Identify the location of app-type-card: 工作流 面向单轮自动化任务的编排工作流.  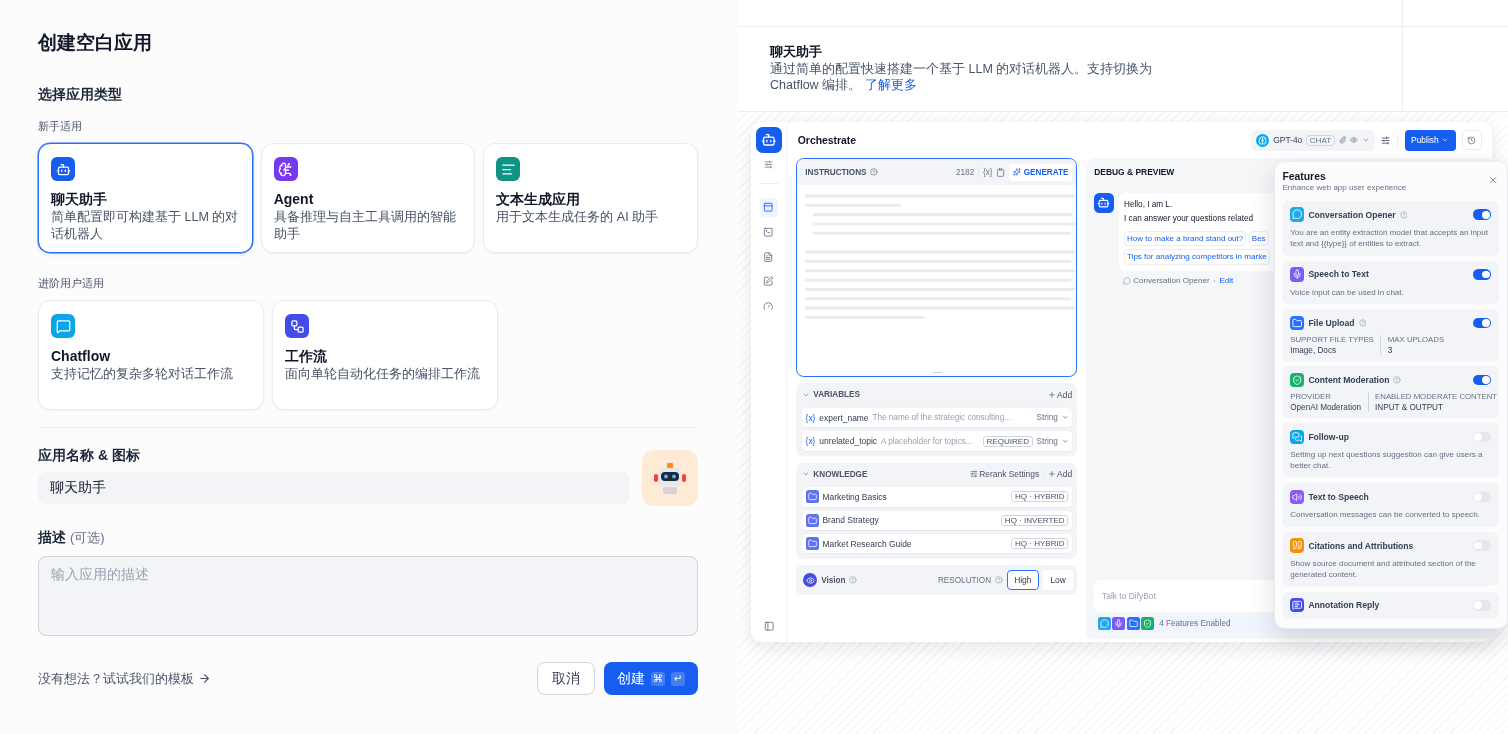
(385, 355).